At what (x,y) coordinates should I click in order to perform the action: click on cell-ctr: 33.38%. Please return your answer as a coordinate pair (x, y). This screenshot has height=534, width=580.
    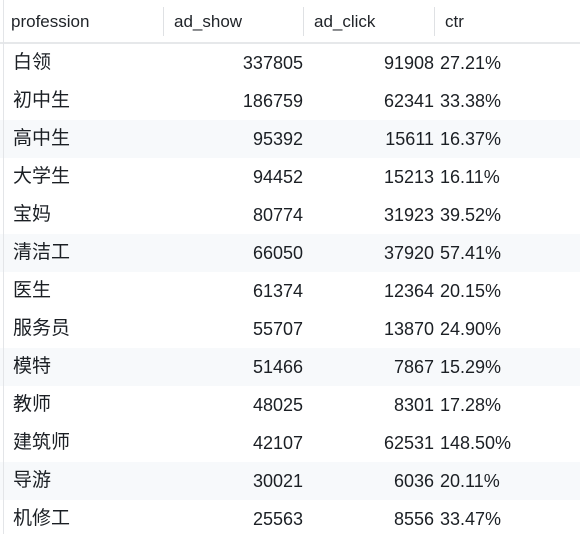
    Looking at the image, I should click on (494, 101).